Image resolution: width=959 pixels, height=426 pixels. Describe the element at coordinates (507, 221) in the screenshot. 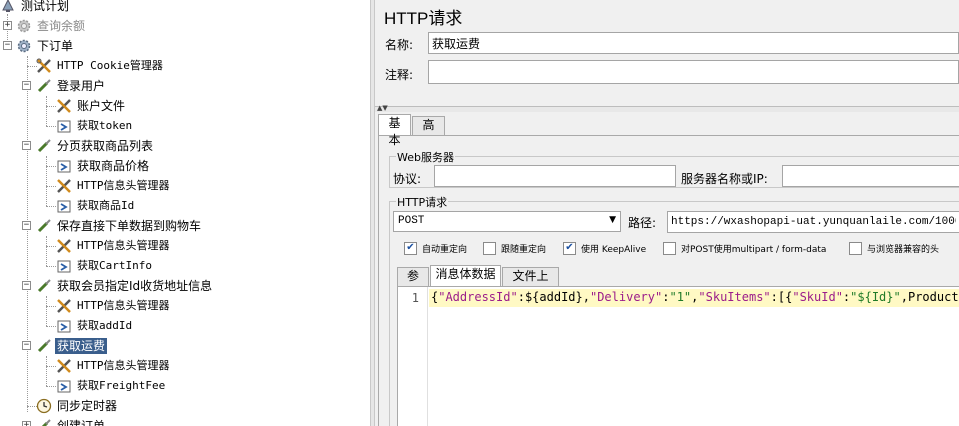

I see `method-select: POST ▼` at that location.